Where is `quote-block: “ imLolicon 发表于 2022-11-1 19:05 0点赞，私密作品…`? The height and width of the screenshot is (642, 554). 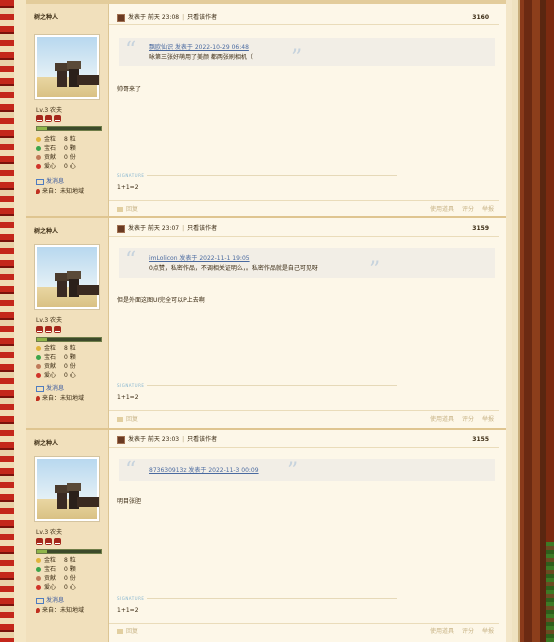
quote-block: “ imLolicon 发表于 2022-11-1 19:05 0点赞，私密作品… is located at coordinates (307, 265).